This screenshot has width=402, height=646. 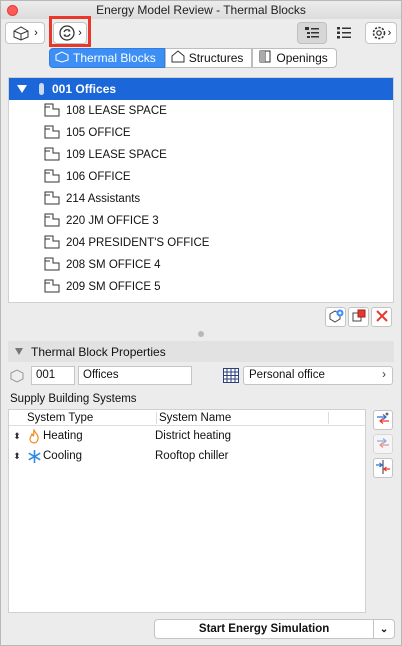 I want to click on system-name: District heating, so click(x=193, y=436).